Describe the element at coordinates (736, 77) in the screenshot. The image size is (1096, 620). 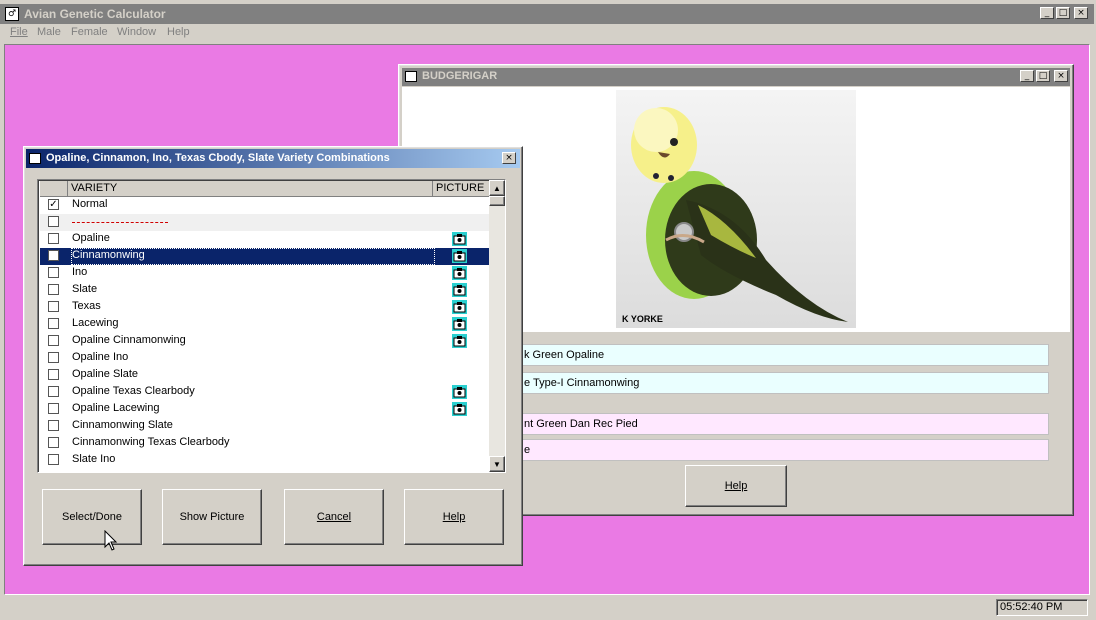
I see `budgerigar-titlebar: BUDGERIGAR _ □ ×` at that location.